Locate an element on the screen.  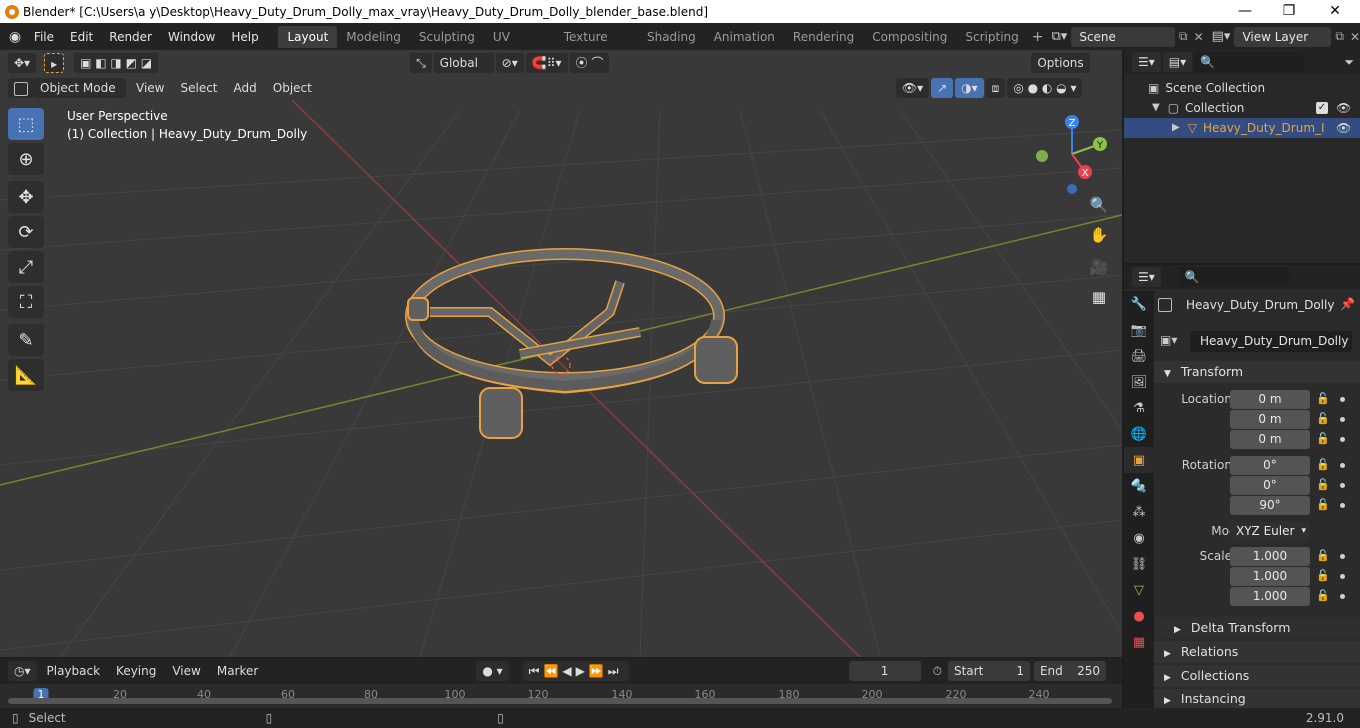
timeline-scrollbar is located at coordinates (560, 701).